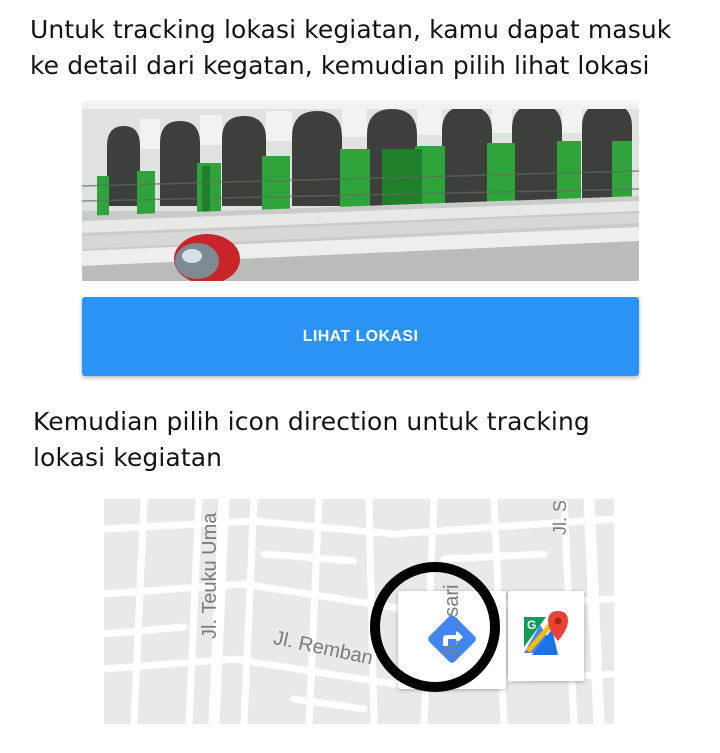 This screenshot has width=720, height=753. I want to click on highlight-circle, so click(435, 627).